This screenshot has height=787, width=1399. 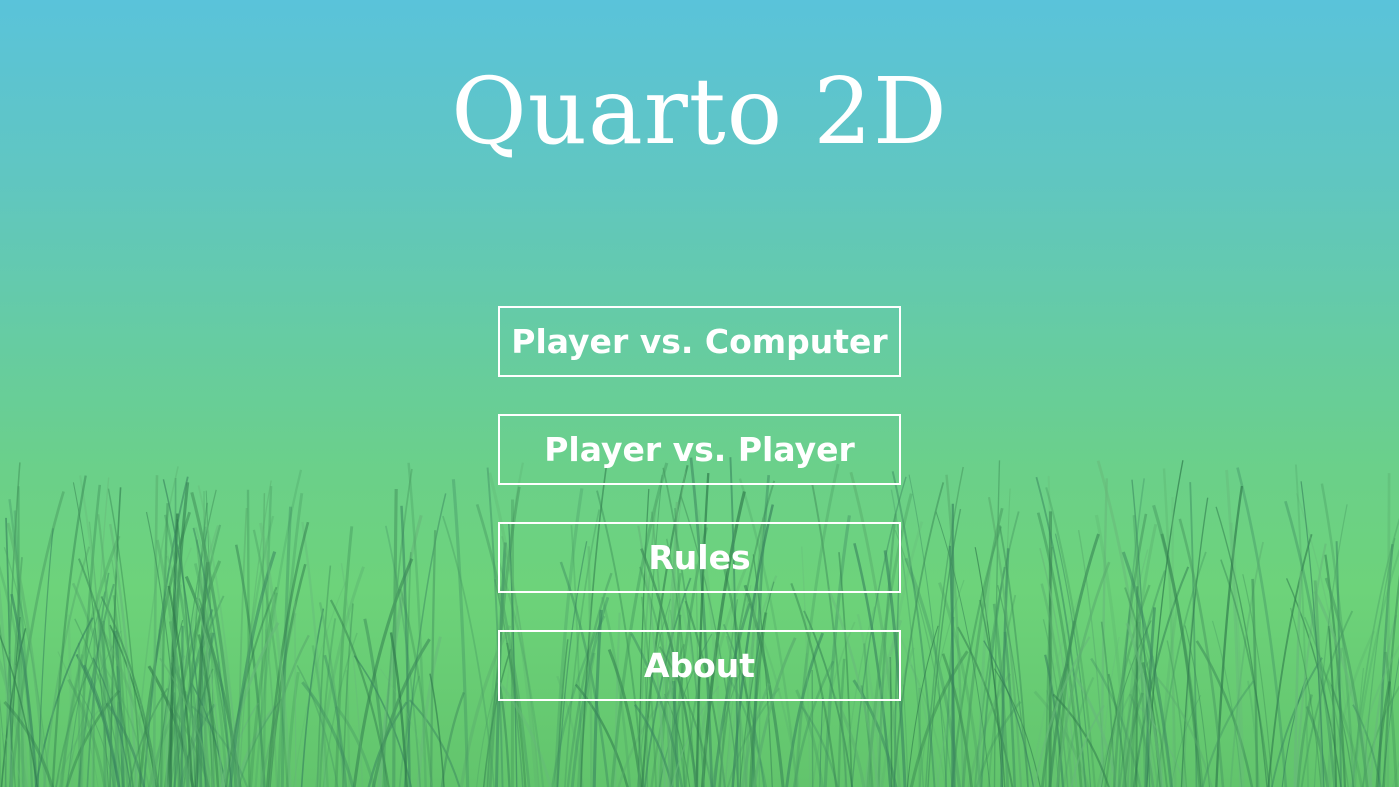 What do you see at coordinates (699, 449) in the screenshot?
I see `player-vs-player-button: Player vs. Player` at bounding box center [699, 449].